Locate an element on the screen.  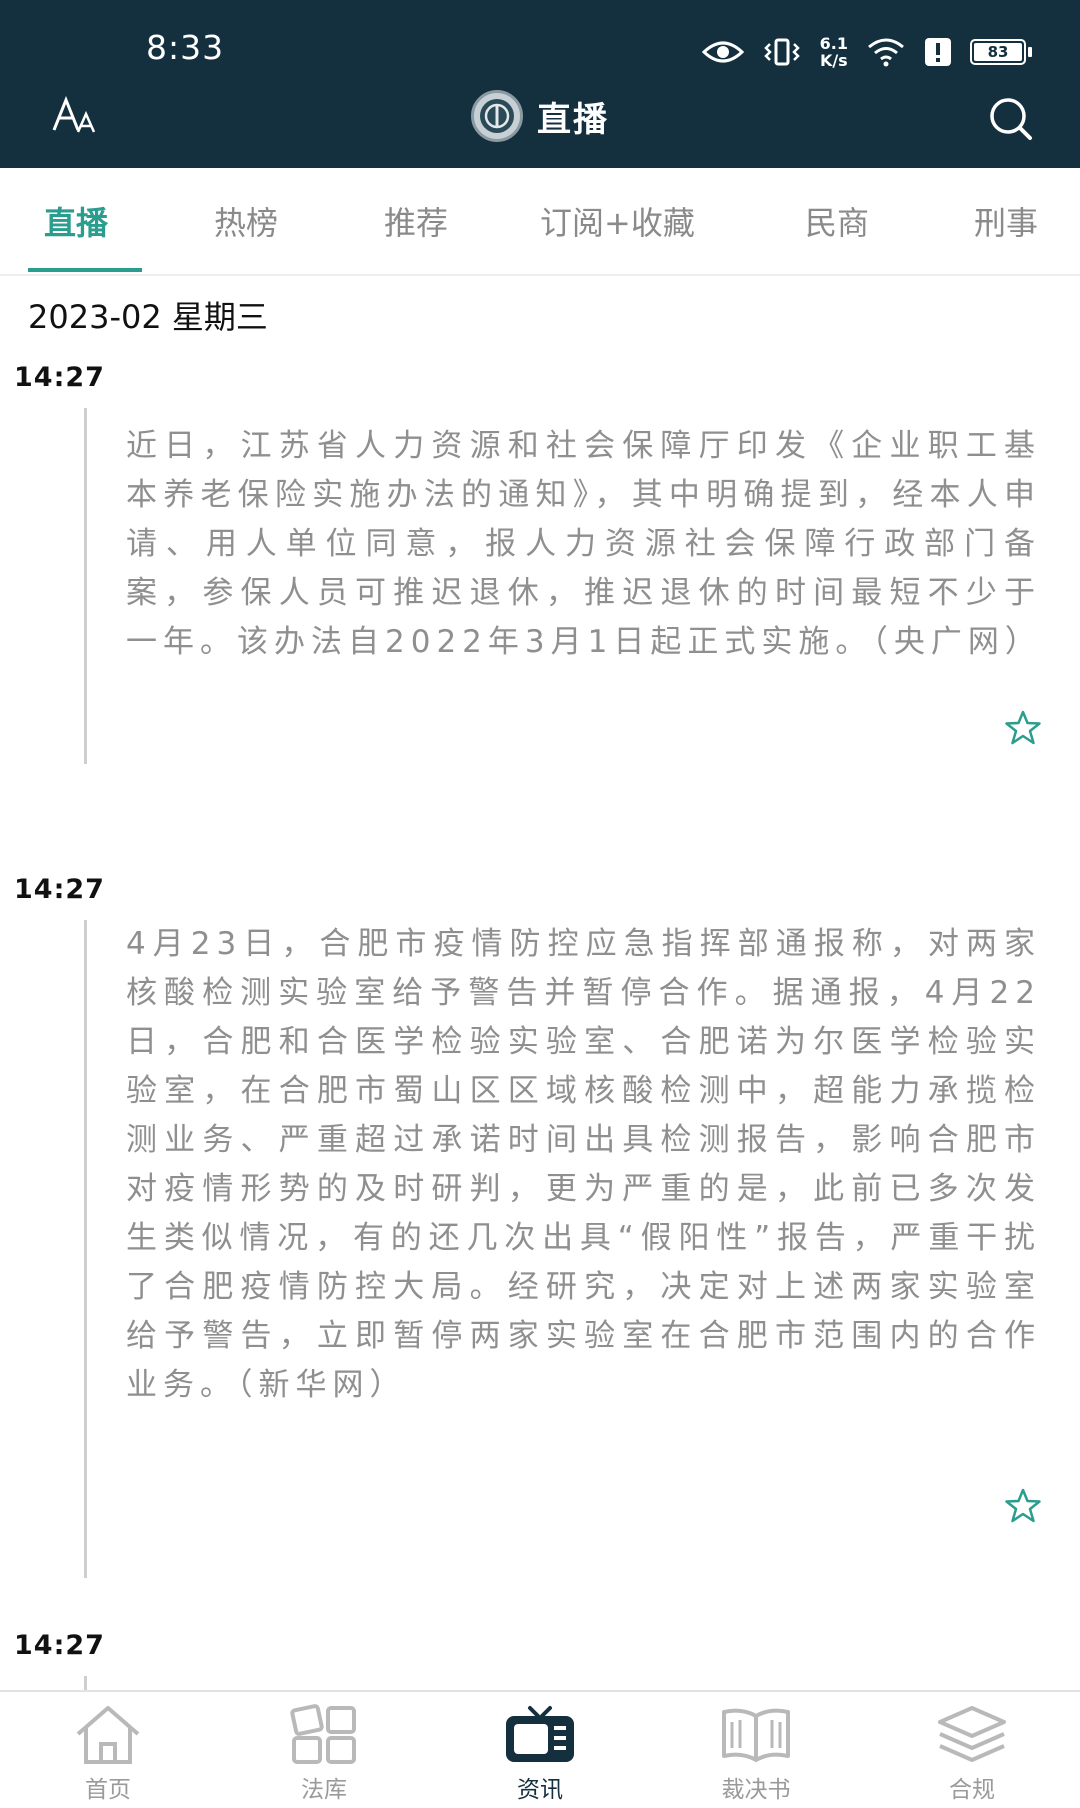
grid-icon is located at coordinates (323, 1734).